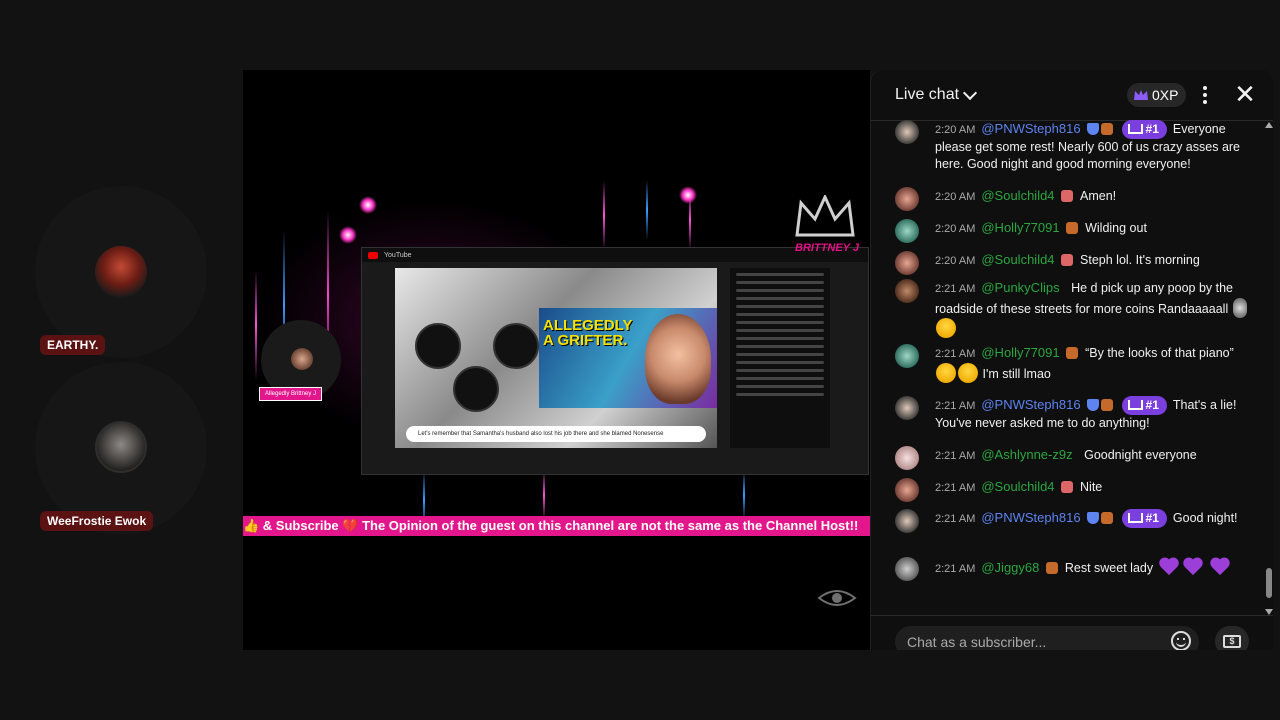 The image size is (1280, 720). I want to click on scroll-up-arrow-icon, so click(1269, 125).